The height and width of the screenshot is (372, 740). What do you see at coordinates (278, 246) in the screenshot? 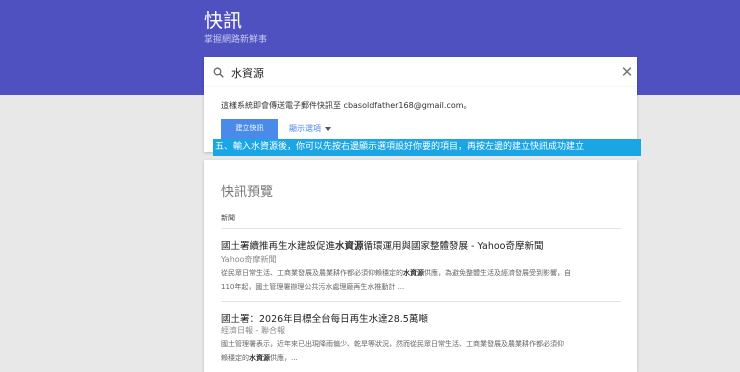
I see `title-text: 國土署續推再生水建設促進` at bounding box center [278, 246].